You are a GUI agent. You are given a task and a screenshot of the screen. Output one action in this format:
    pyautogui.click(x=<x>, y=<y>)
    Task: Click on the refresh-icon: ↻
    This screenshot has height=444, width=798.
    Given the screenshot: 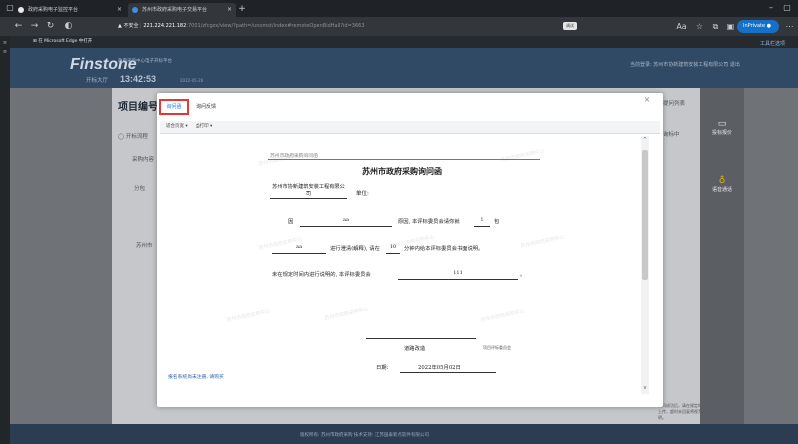 What is the action you would take?
    pyautogui.click(x=50, y=26)
    